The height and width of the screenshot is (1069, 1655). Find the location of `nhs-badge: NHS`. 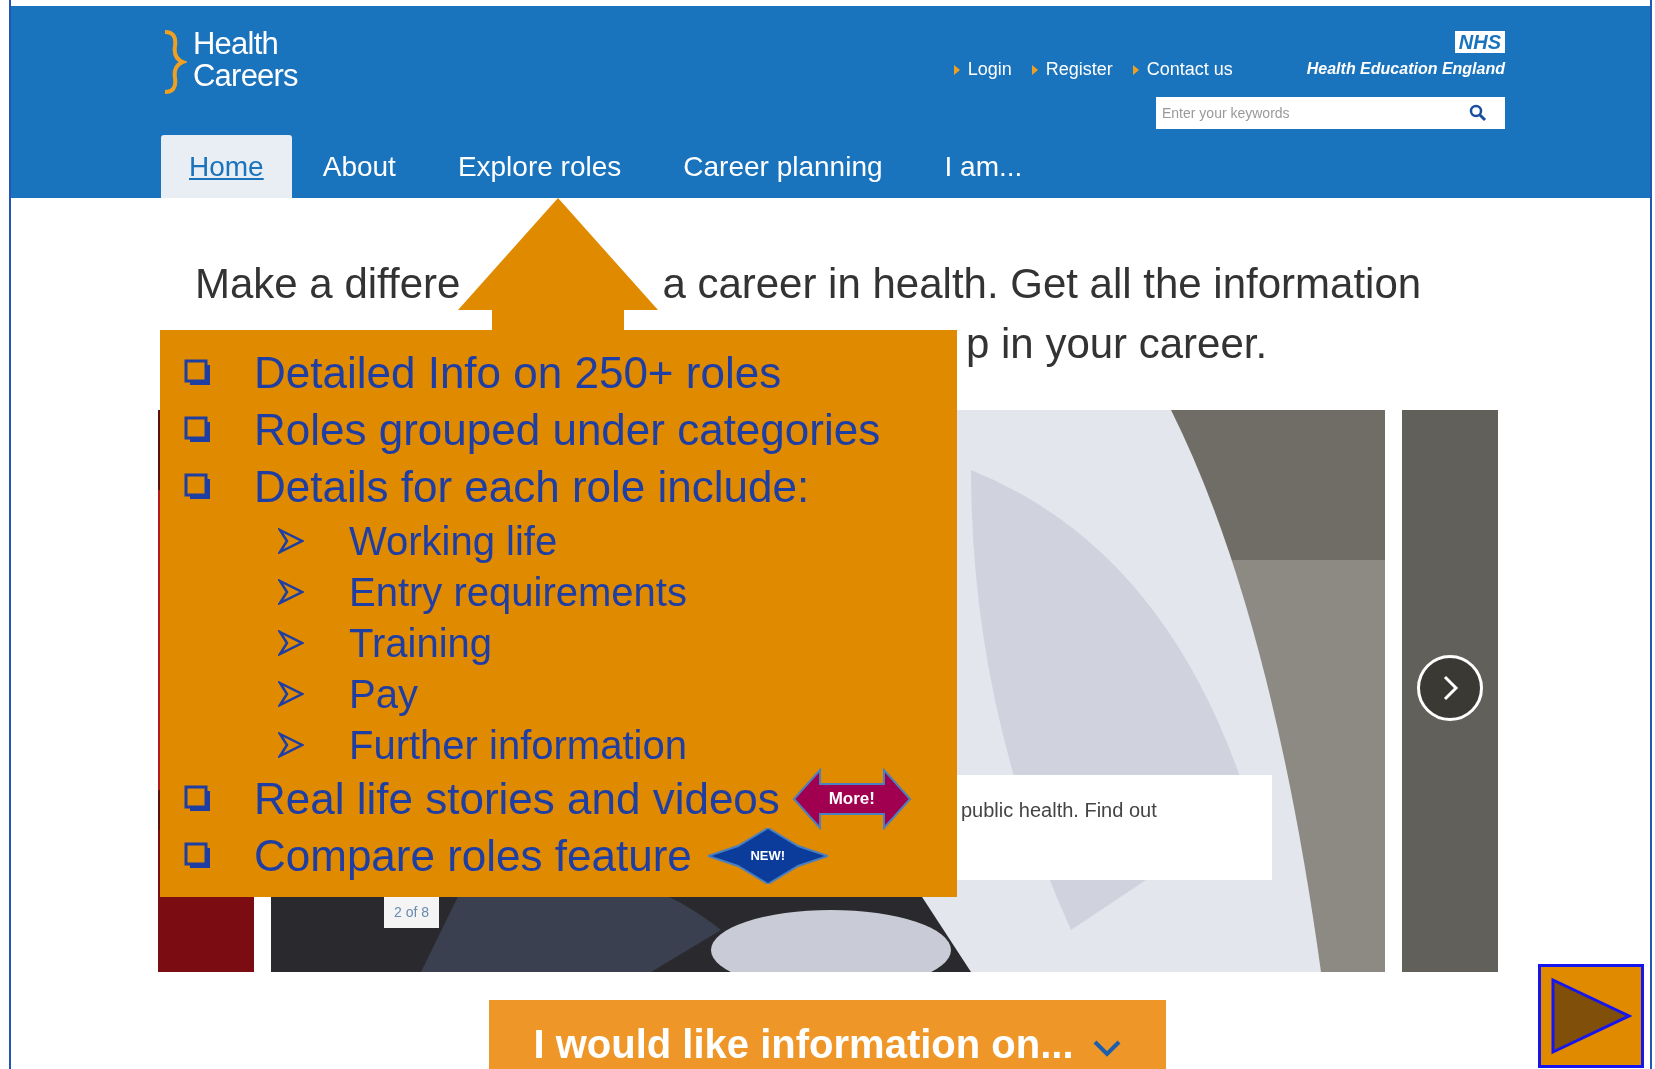

nhs-badge: NHS is located at coordinates (1479, 41).